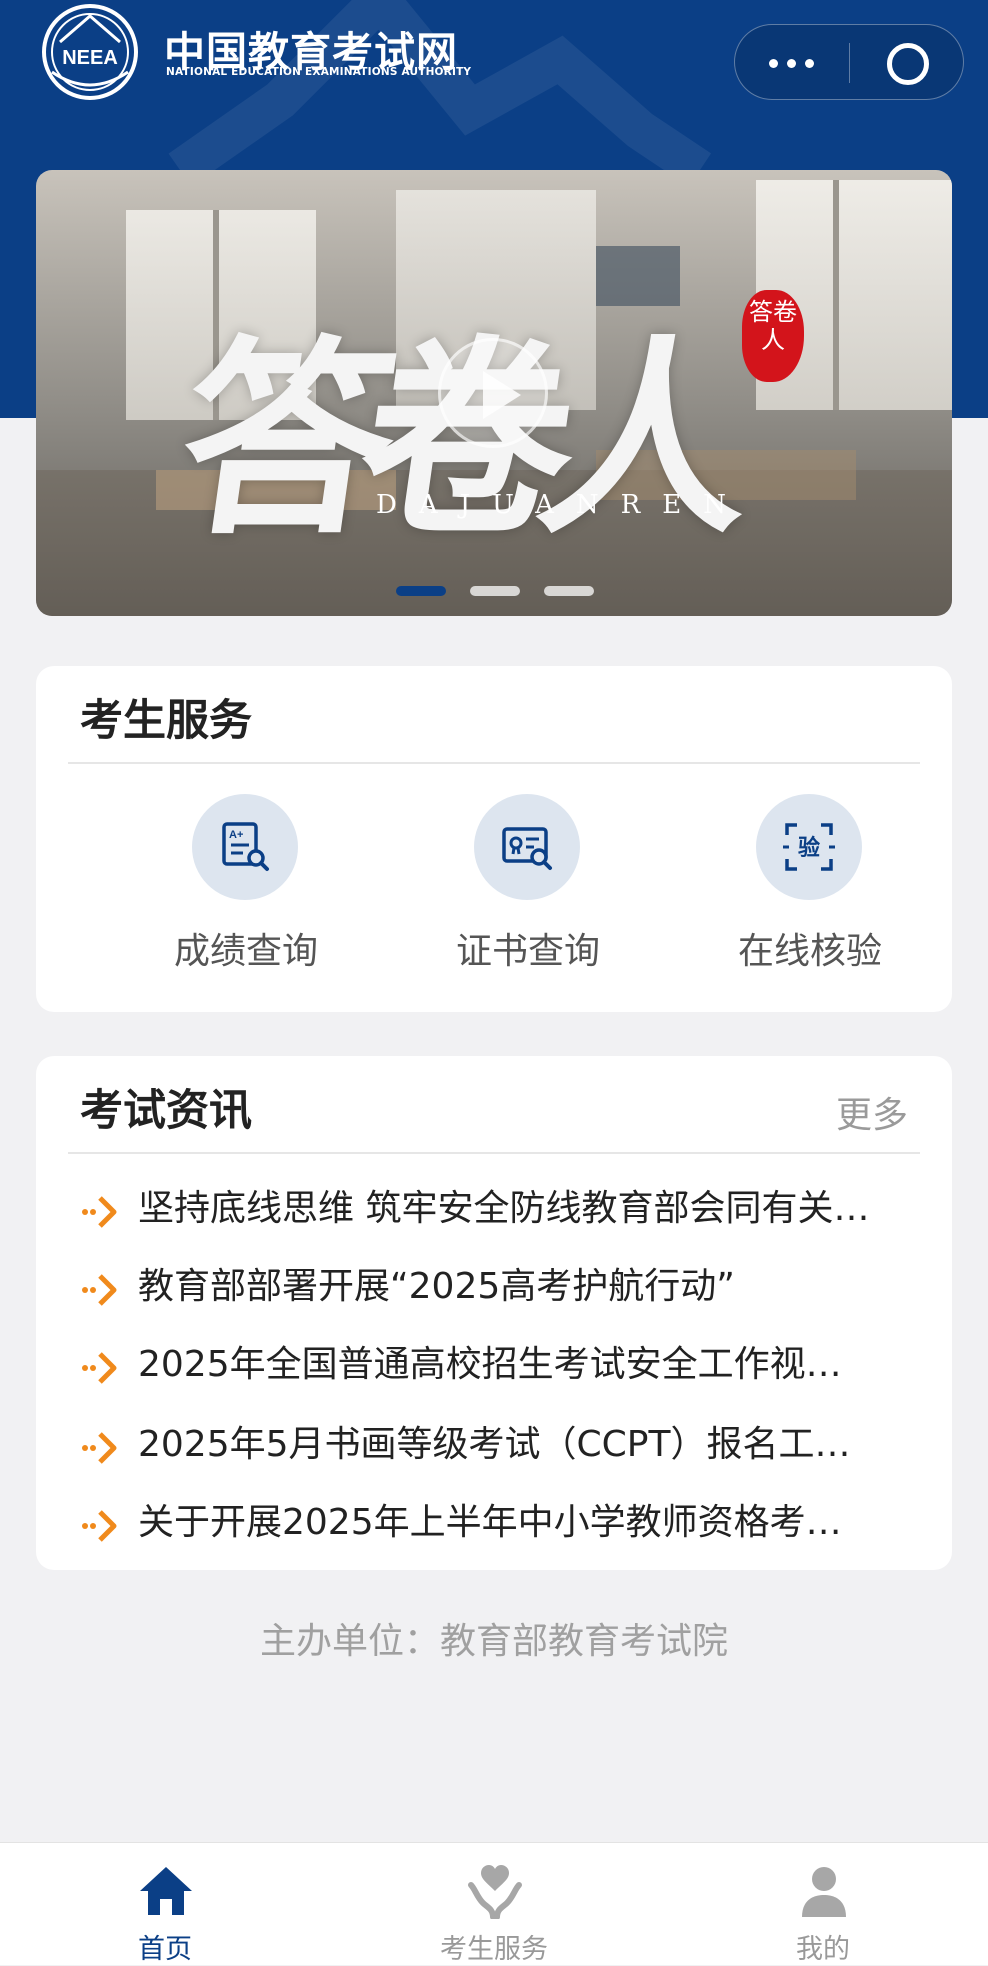 The height and width of the screenshot is (1966, 988). I want to click on banner-seal: 答卷人, so click(773, 336).